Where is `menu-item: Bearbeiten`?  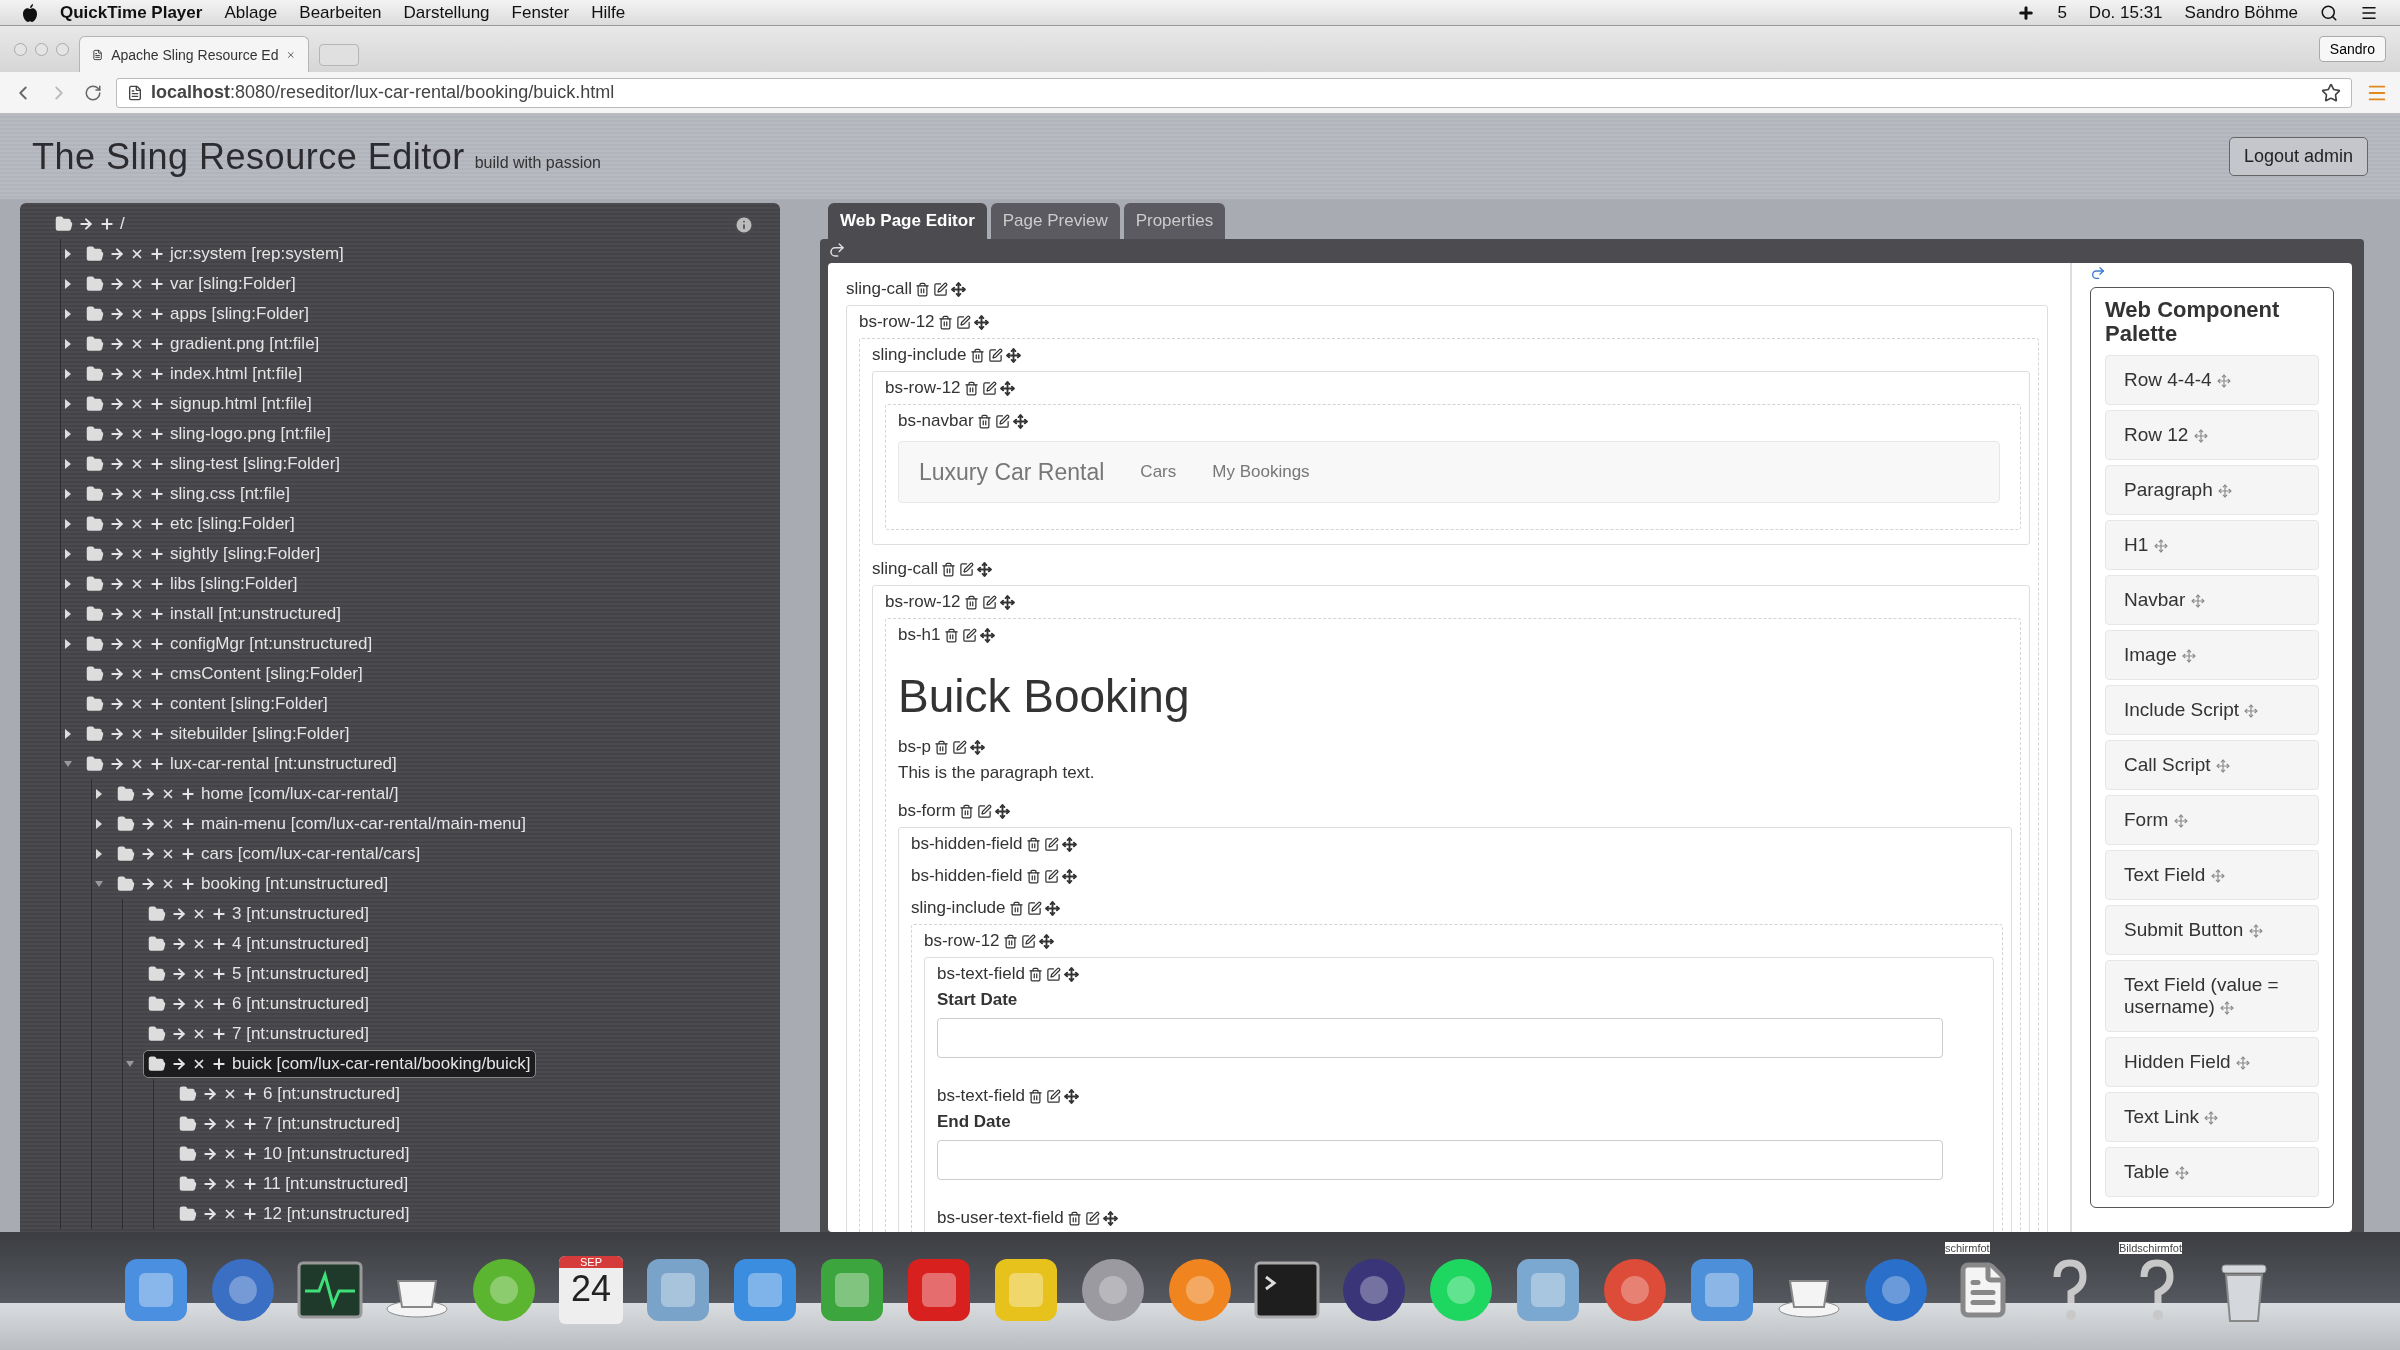
menu-item: Bearbeiten is located at coordinates (340, 12).